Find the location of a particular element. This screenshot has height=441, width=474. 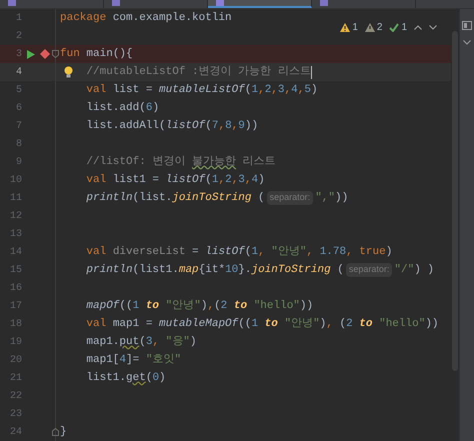

panel-icon is located at coordinates (467, 25).